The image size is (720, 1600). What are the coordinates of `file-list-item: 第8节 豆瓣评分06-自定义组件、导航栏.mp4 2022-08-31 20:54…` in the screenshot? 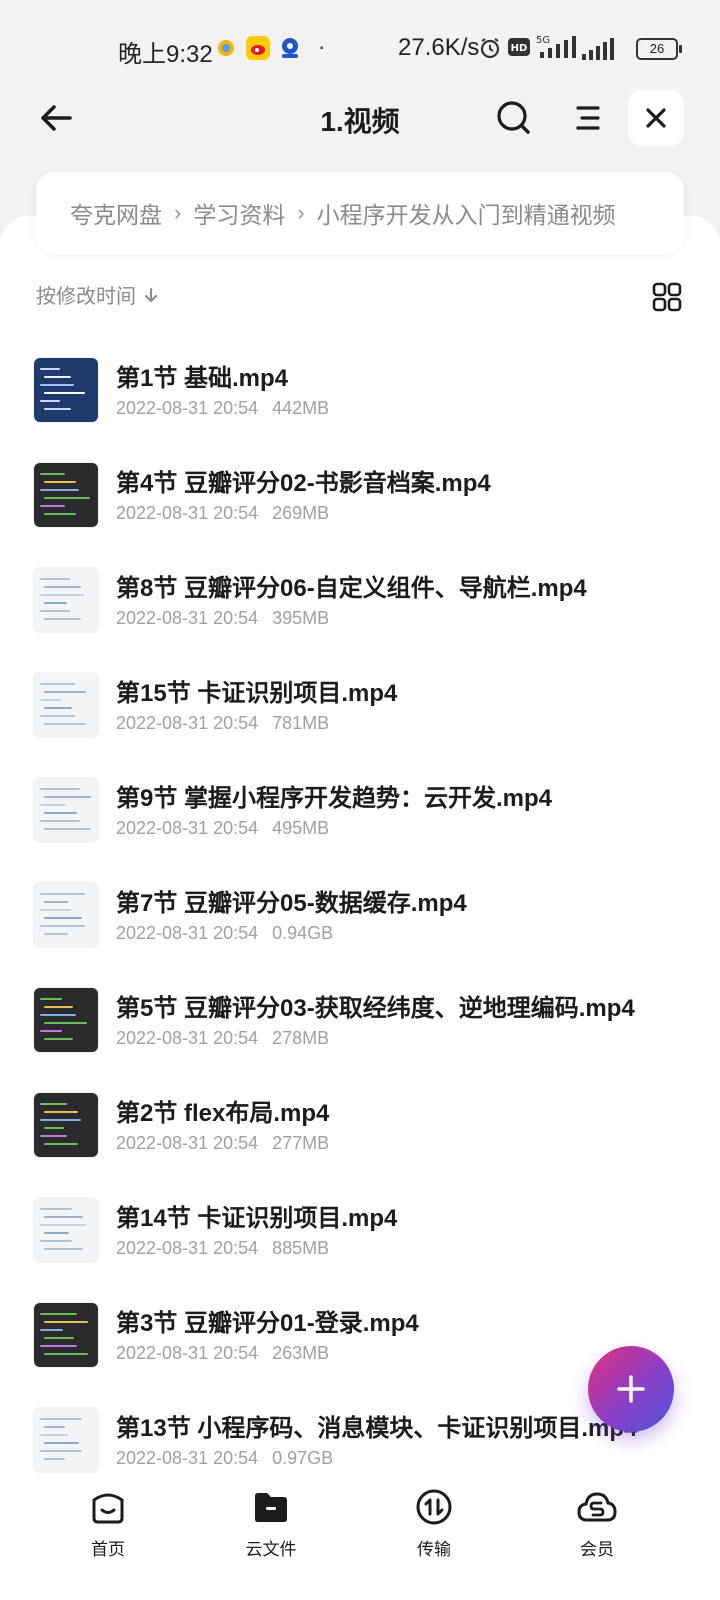 It's located at (360, 616).